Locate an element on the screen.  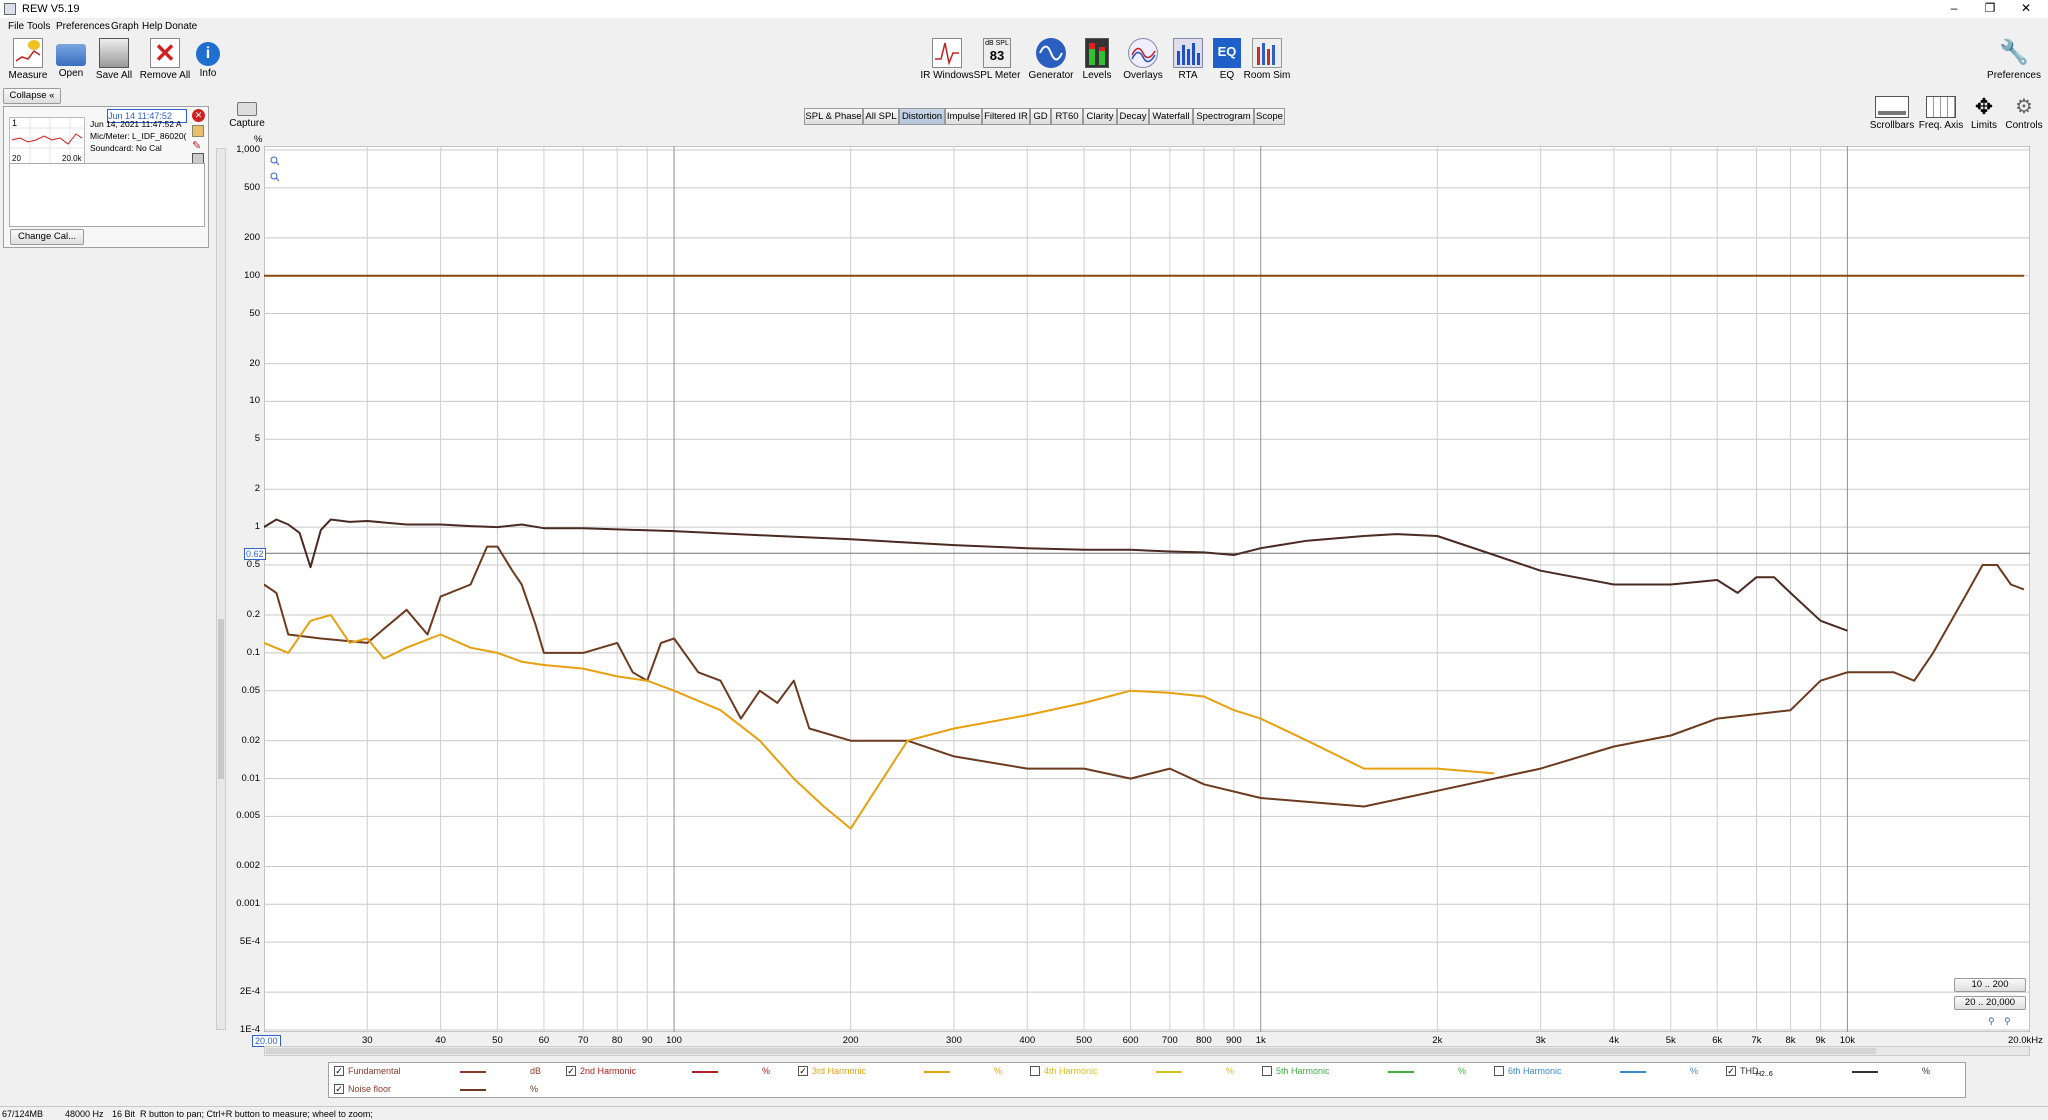
tab-decay: Decay is located at coordinates (1133, 116).